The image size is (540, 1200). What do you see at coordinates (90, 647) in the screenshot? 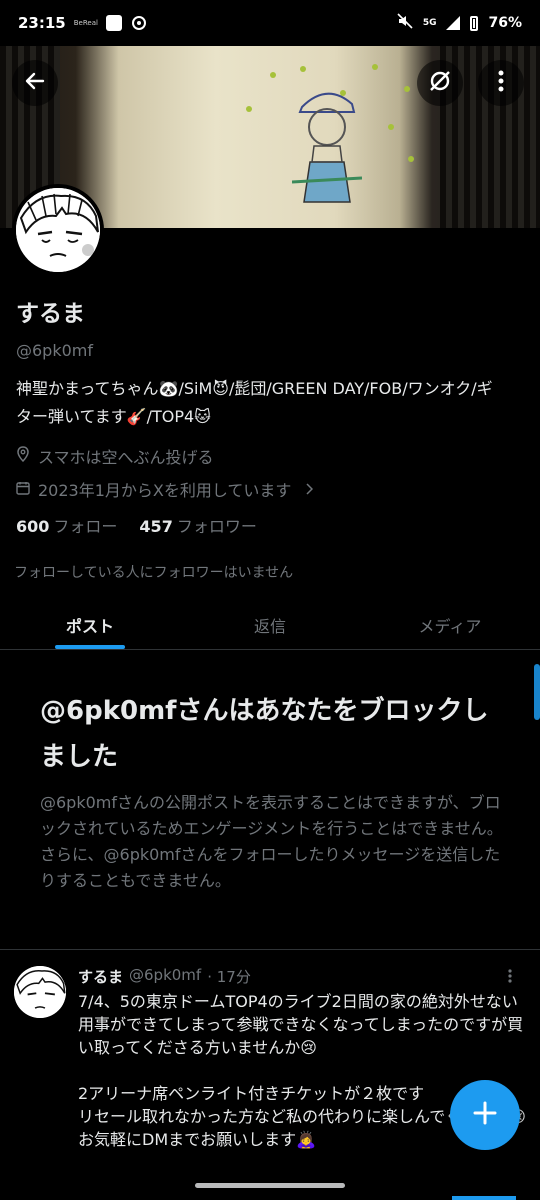
I see `tab-active-indicator` at bounding box center [90, 647].